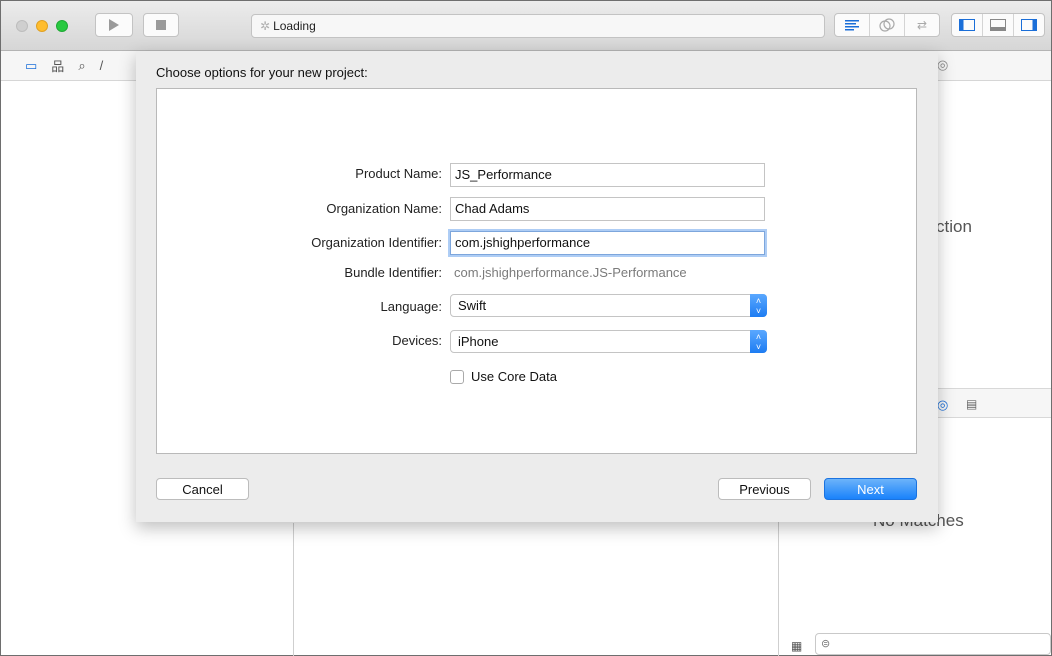  What do you see at coordinates (393, 272) in the screenshot?
I see `bundle-identifier-label: Bundle Identifier:` at bounding box center [393, 272].